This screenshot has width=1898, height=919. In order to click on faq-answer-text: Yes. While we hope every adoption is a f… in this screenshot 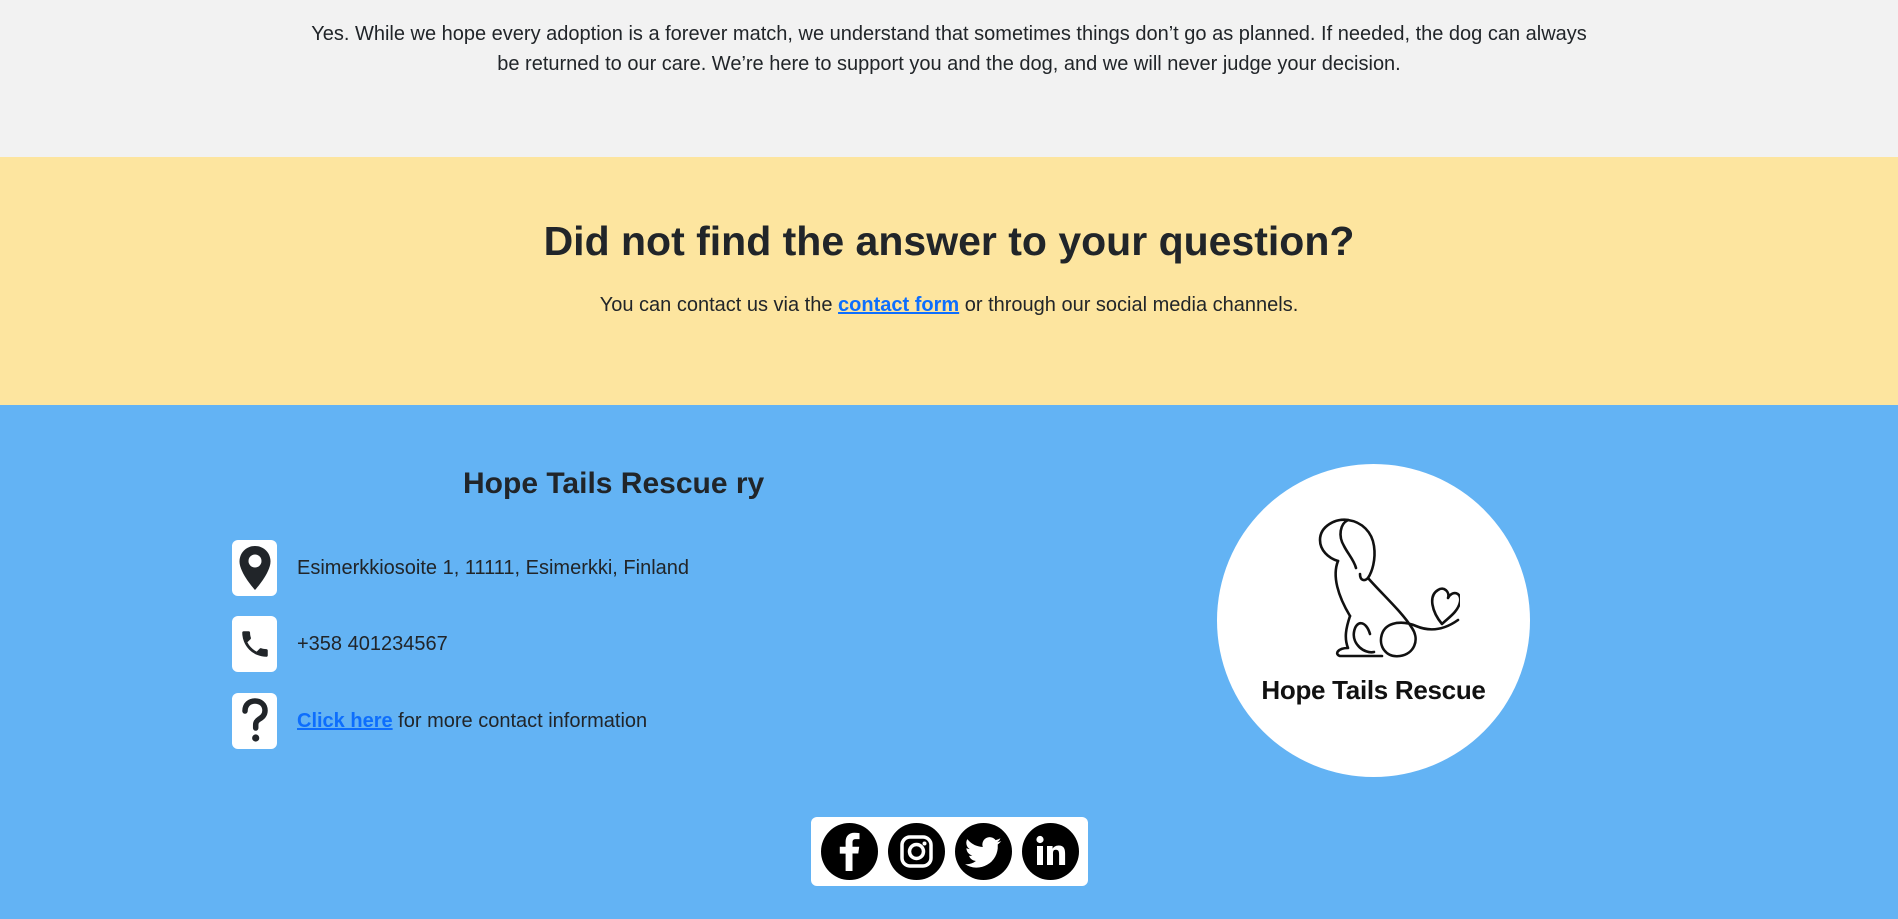, I will do `click(949, 49)`.